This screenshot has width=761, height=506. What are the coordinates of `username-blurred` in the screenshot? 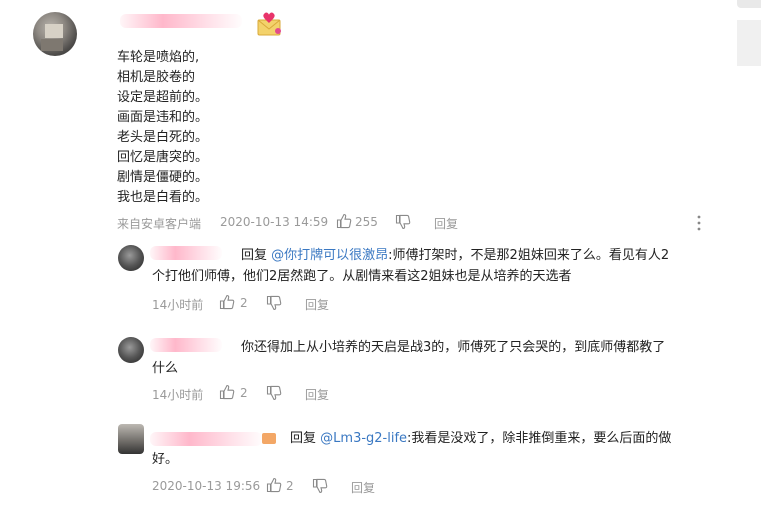 It's located at (181, 21).